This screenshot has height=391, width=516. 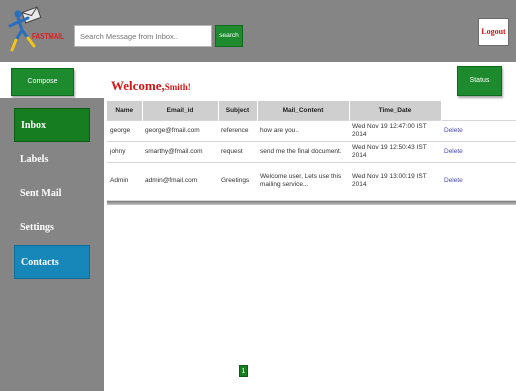 What do you see at coordinates (125, 110) in the screenshot?
I see `column-header-name: Name` at bounding box center [125, 110].